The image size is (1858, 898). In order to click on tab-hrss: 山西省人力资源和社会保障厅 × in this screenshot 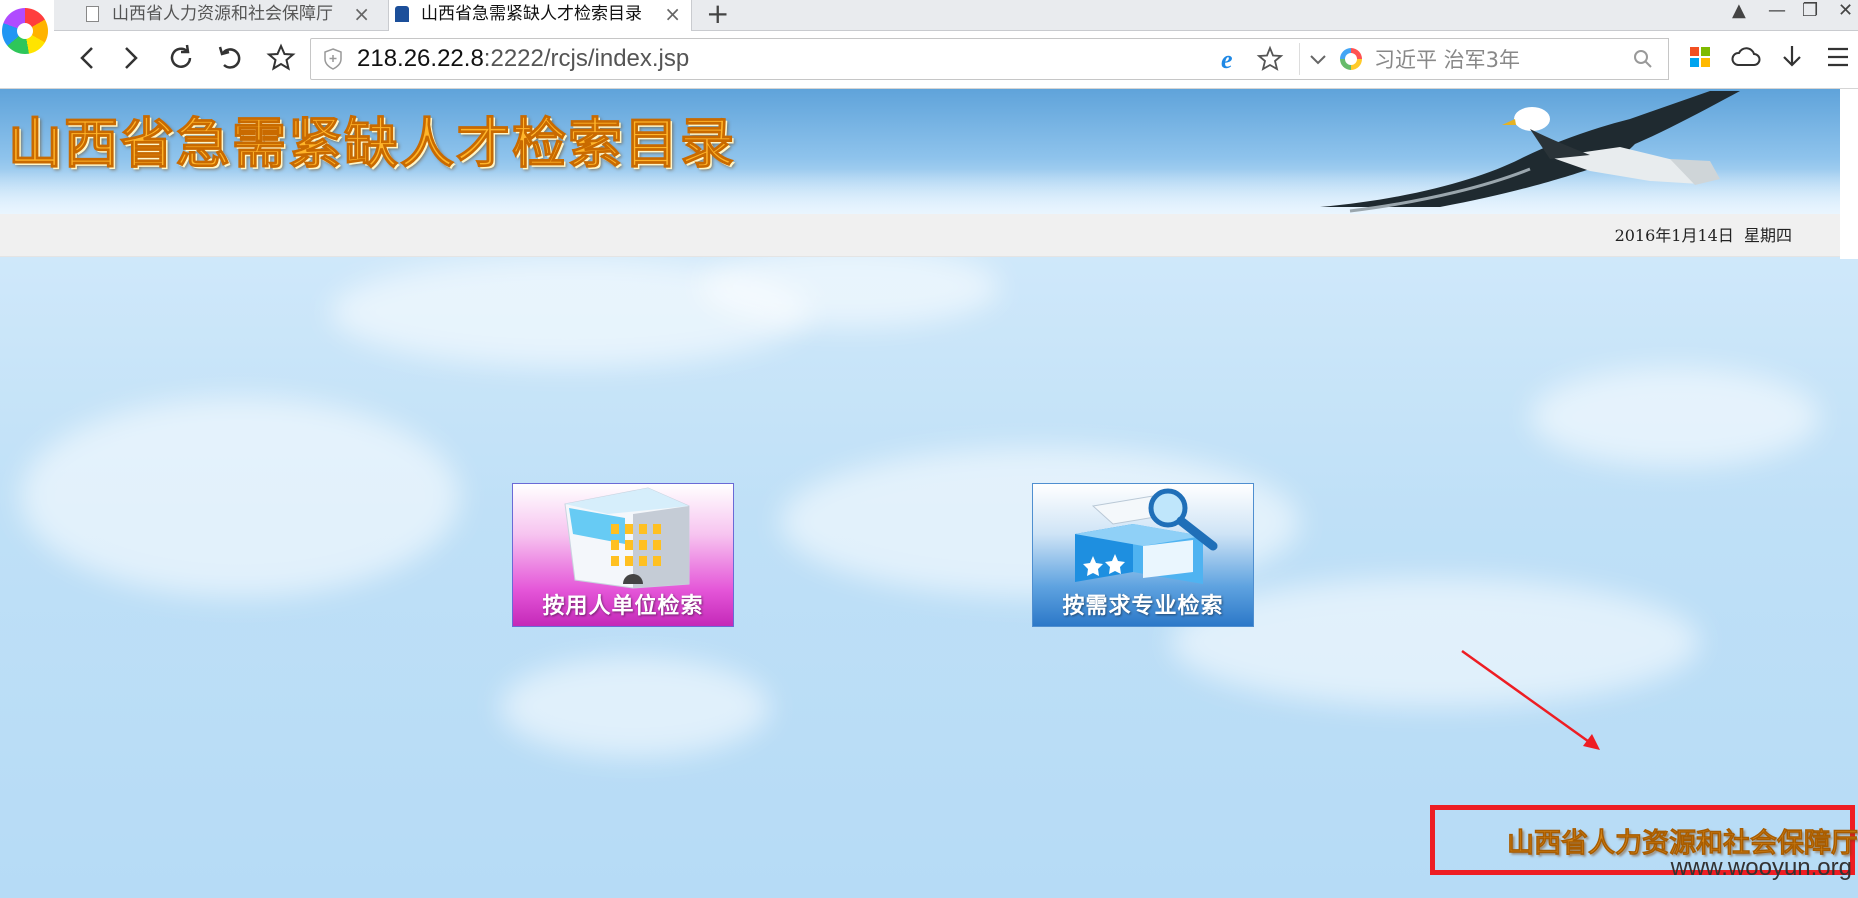, I will do `click(230, 15)`.